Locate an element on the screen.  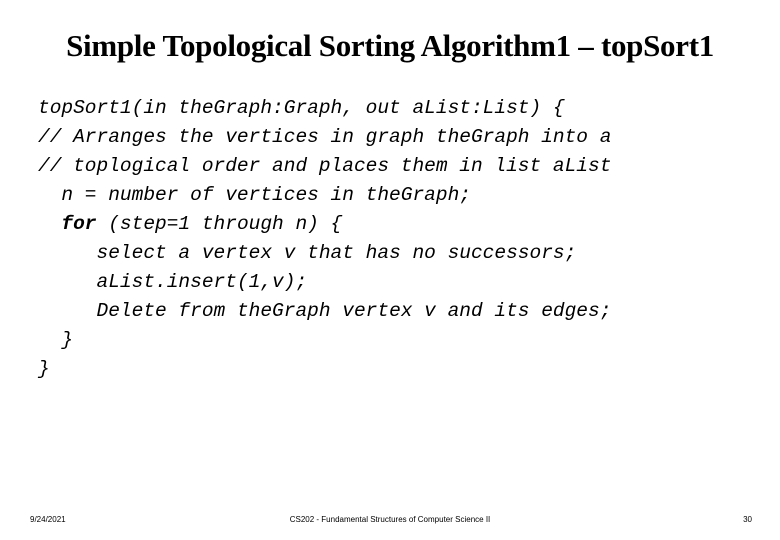
footer-page-number: 30 is located at coordinates (747, 519).